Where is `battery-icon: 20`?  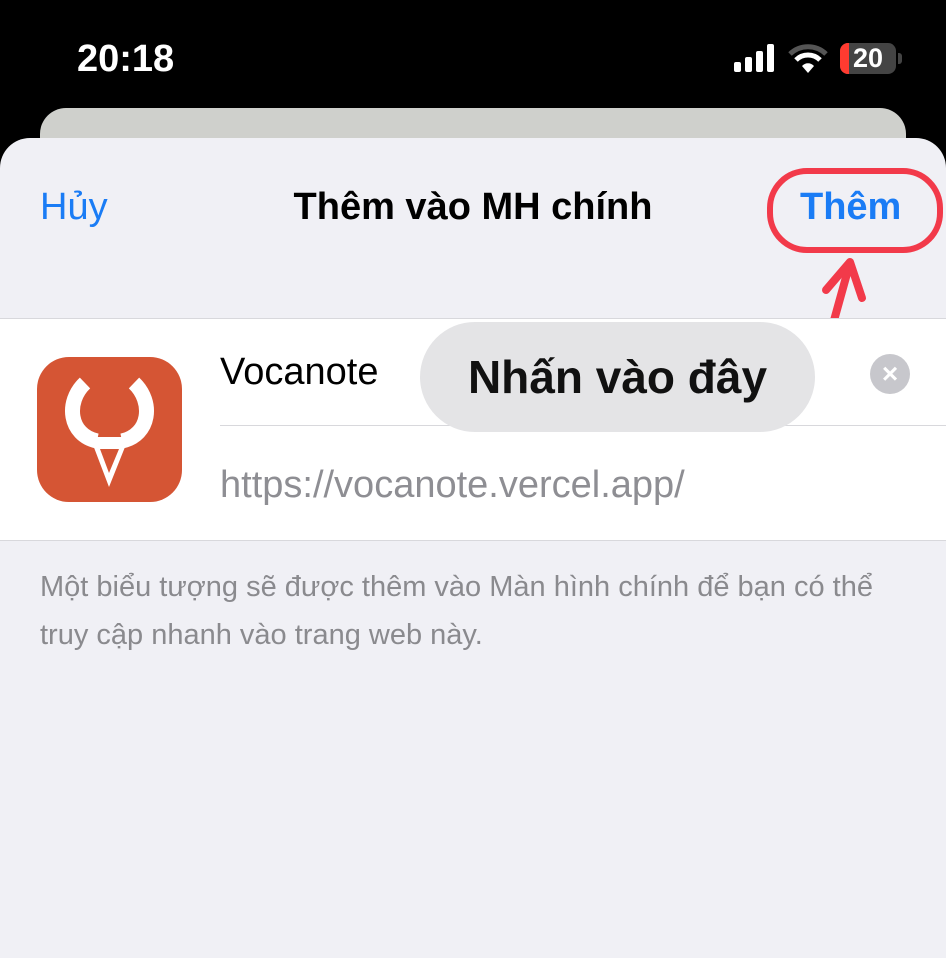 battery-icon: 20 is located at coordinates (868, 58).